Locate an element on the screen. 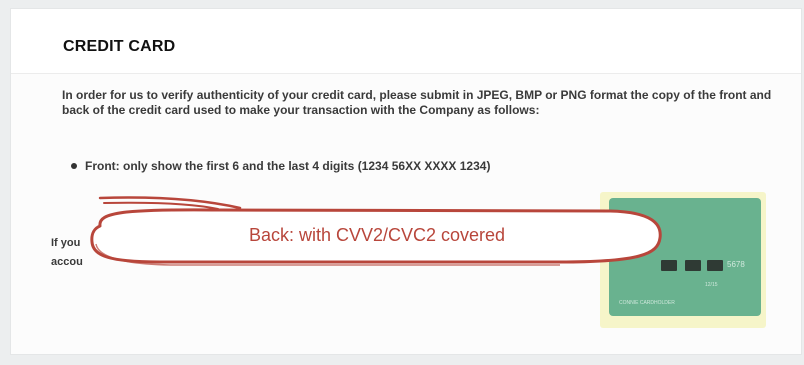  partial-text-line2: accou is located at coordinates (67, 262).